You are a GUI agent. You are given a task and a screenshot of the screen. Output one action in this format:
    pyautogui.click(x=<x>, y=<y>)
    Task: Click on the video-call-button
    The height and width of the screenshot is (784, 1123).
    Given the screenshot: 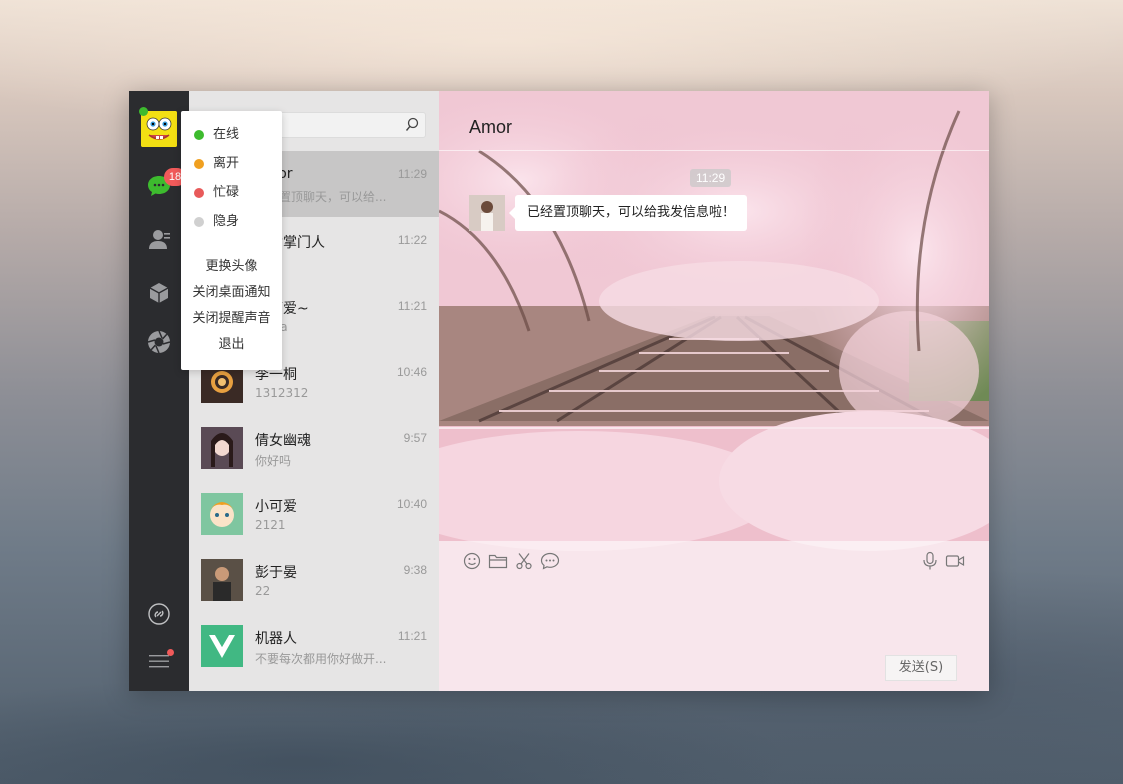 What is the action you would take?
    pyautogui.click(x=955, y=561)
    